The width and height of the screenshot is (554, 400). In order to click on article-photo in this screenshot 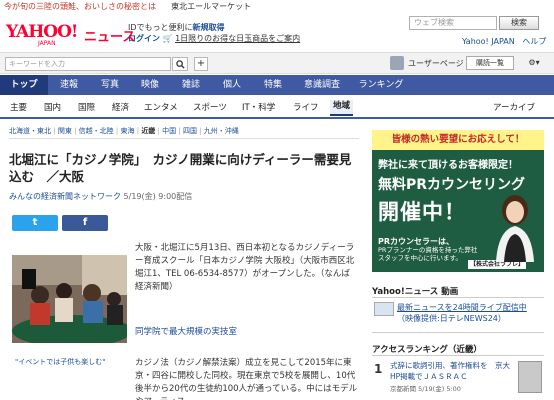, I will do `click(69, 299)`.